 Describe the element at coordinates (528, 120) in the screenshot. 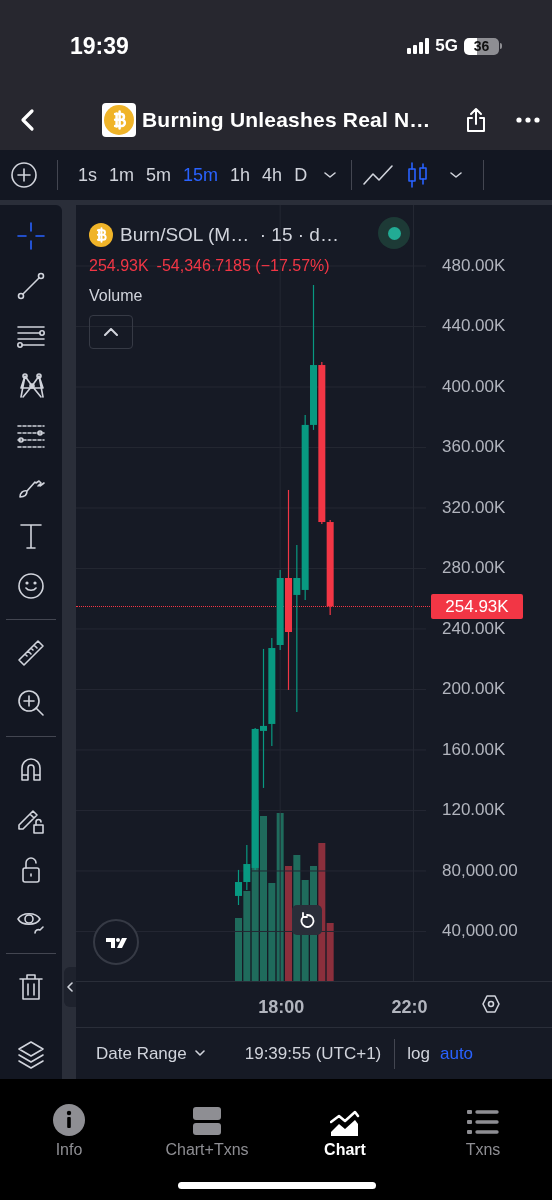

I see `more-icon` at that location.